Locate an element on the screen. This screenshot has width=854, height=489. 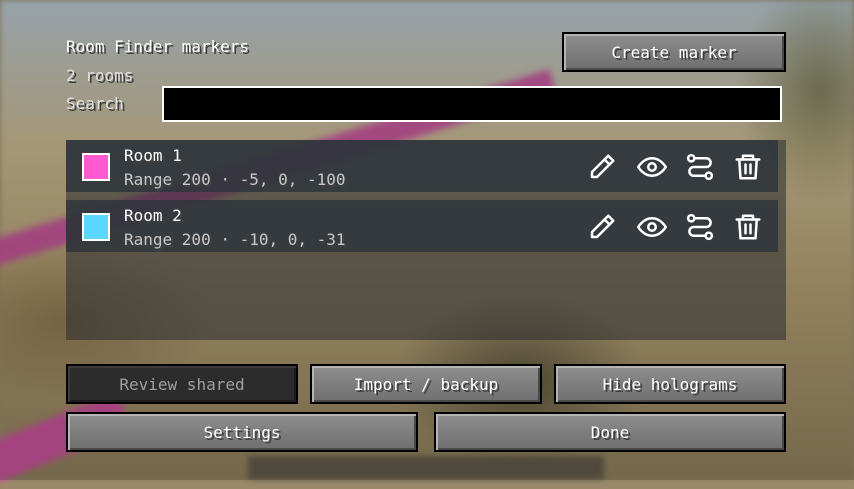
done-button: Done is located at coordinates (610, 432).